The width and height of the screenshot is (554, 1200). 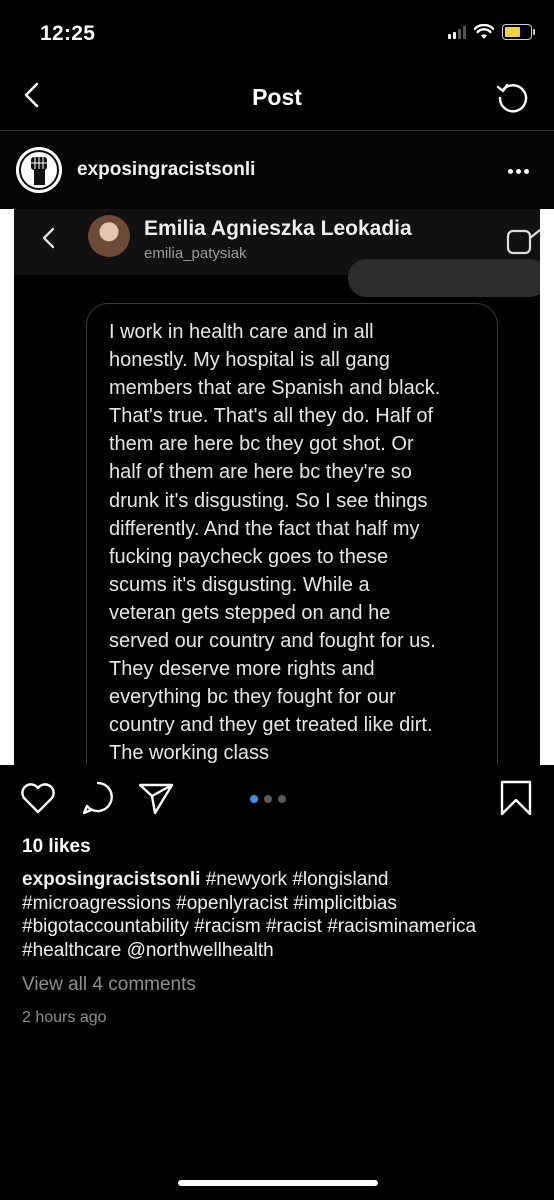 What do you see at coordinates (109, 236) in the screenshot?
I see `dm-avatar` at bounding box center [109, 236].